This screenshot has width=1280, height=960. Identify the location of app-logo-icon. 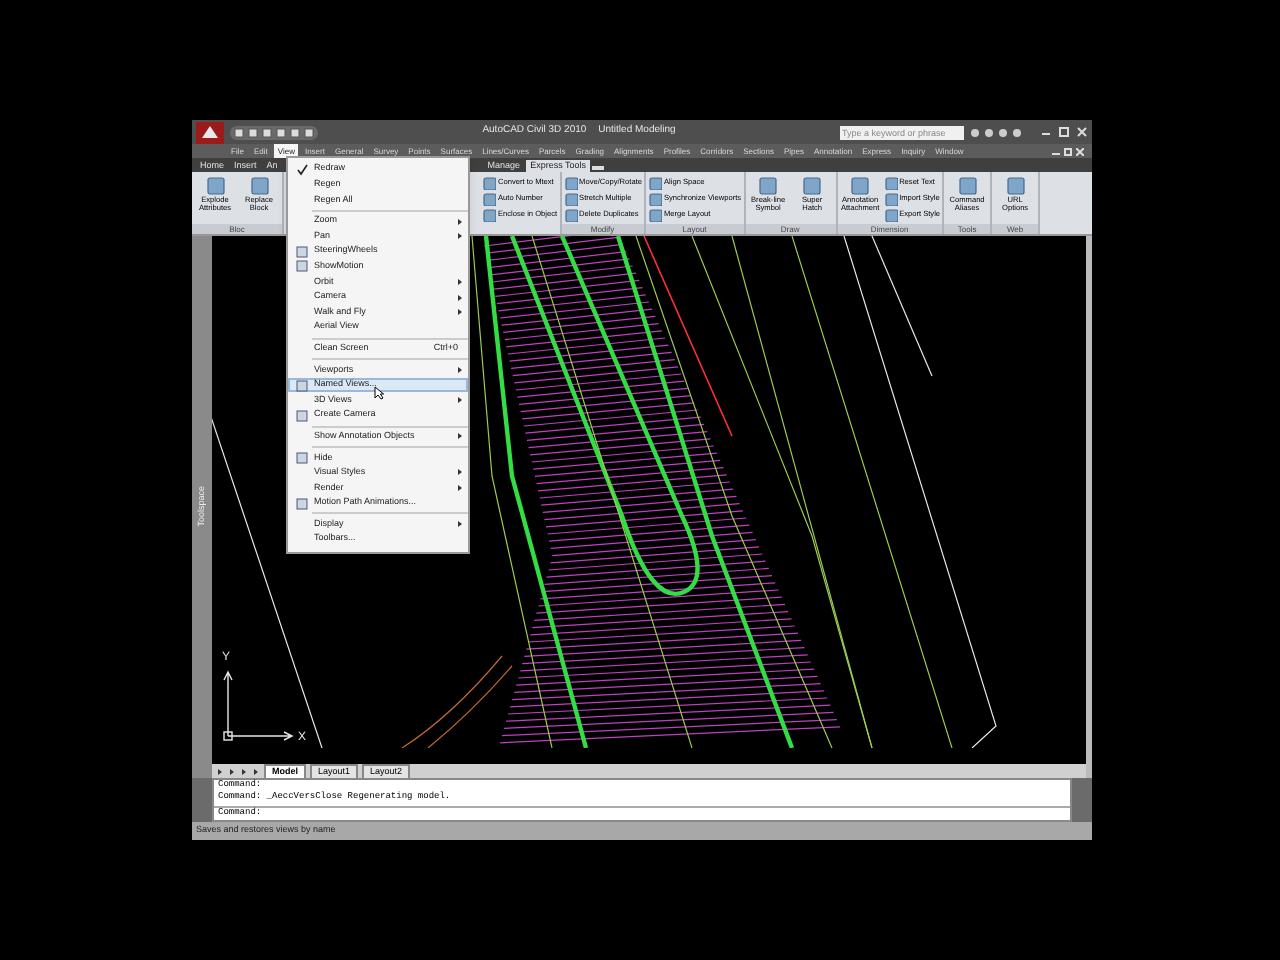
(210, 132).